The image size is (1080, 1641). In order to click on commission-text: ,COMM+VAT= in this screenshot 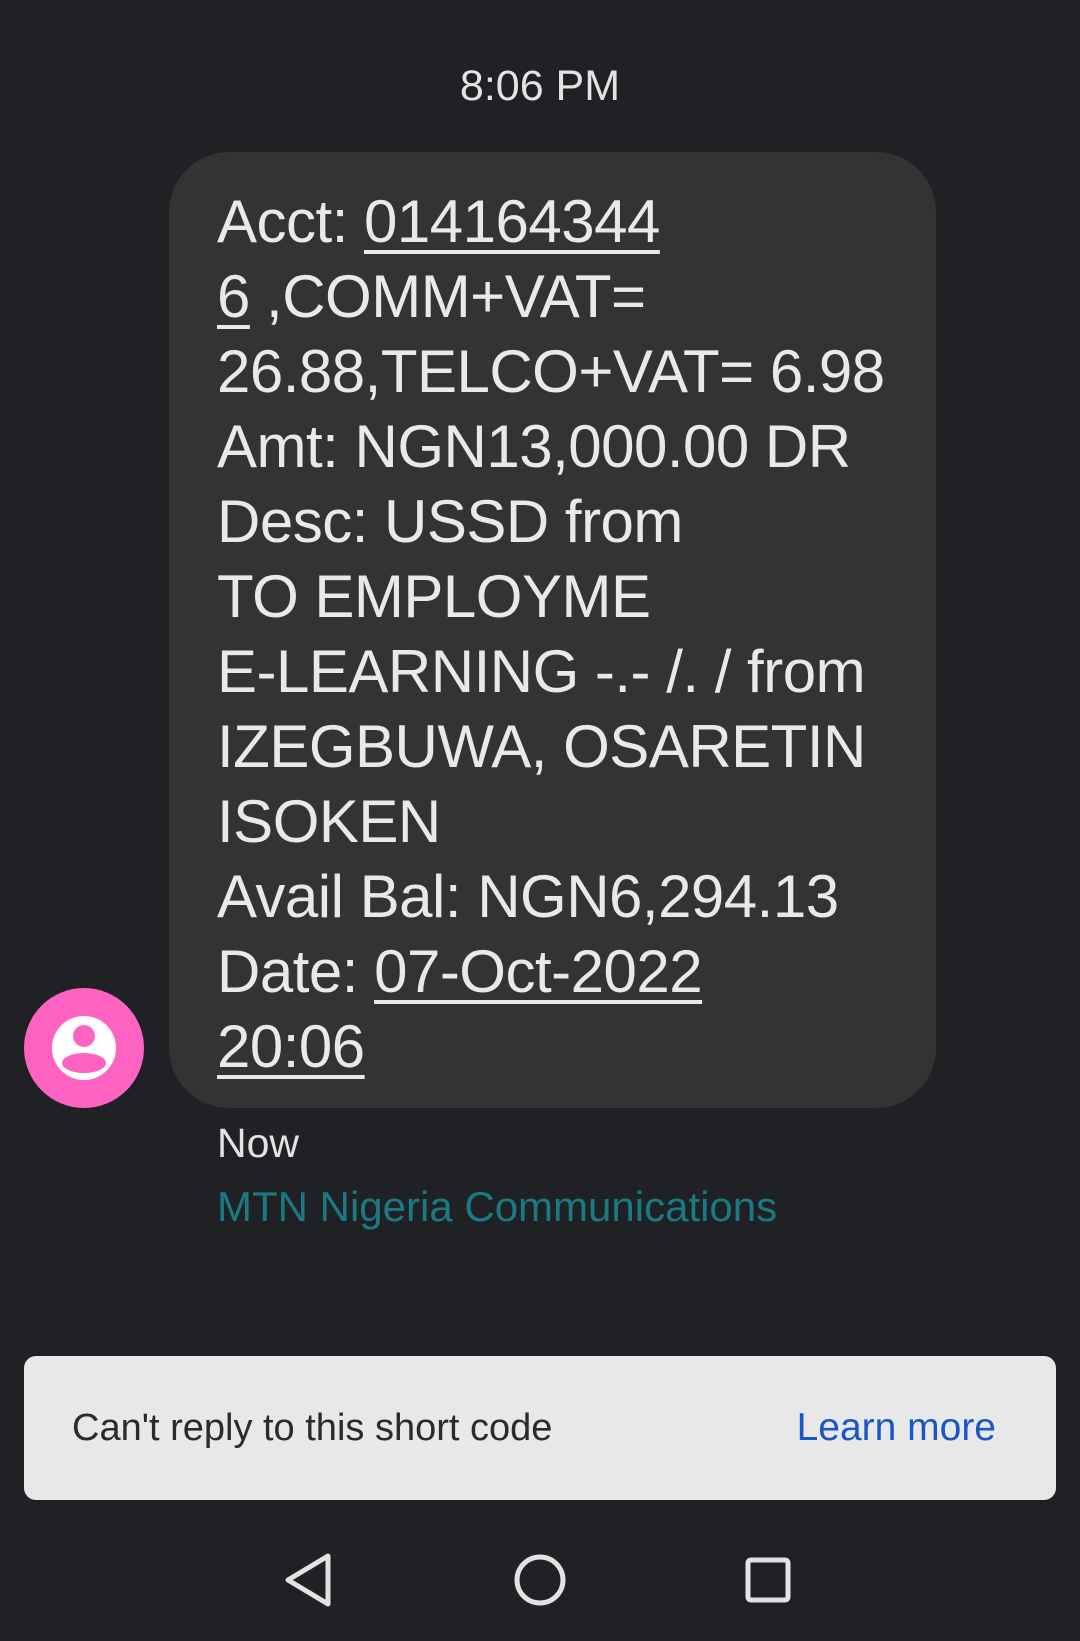, I will do `click(447, 296)`.